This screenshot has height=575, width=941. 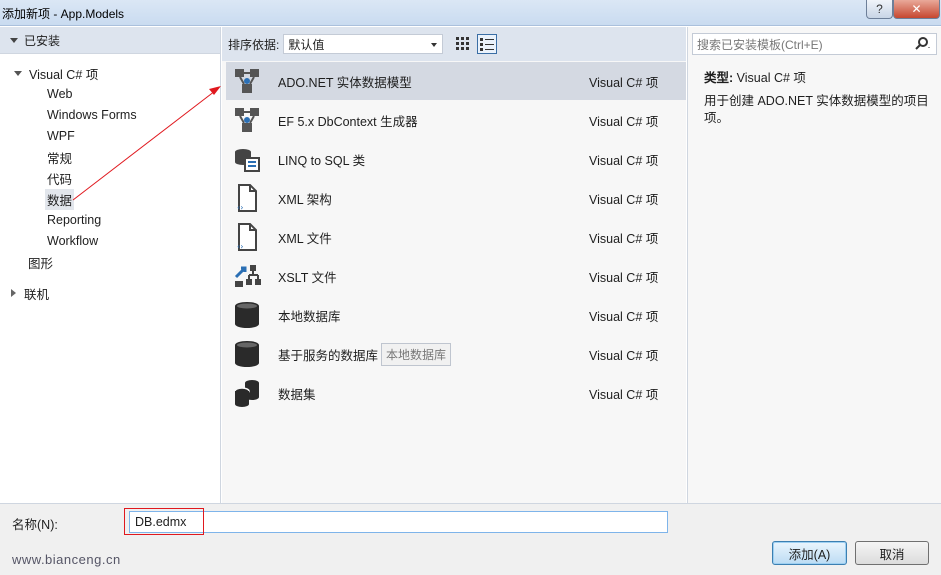 I want to click on dataset-icon, so click(x=247, y=393).